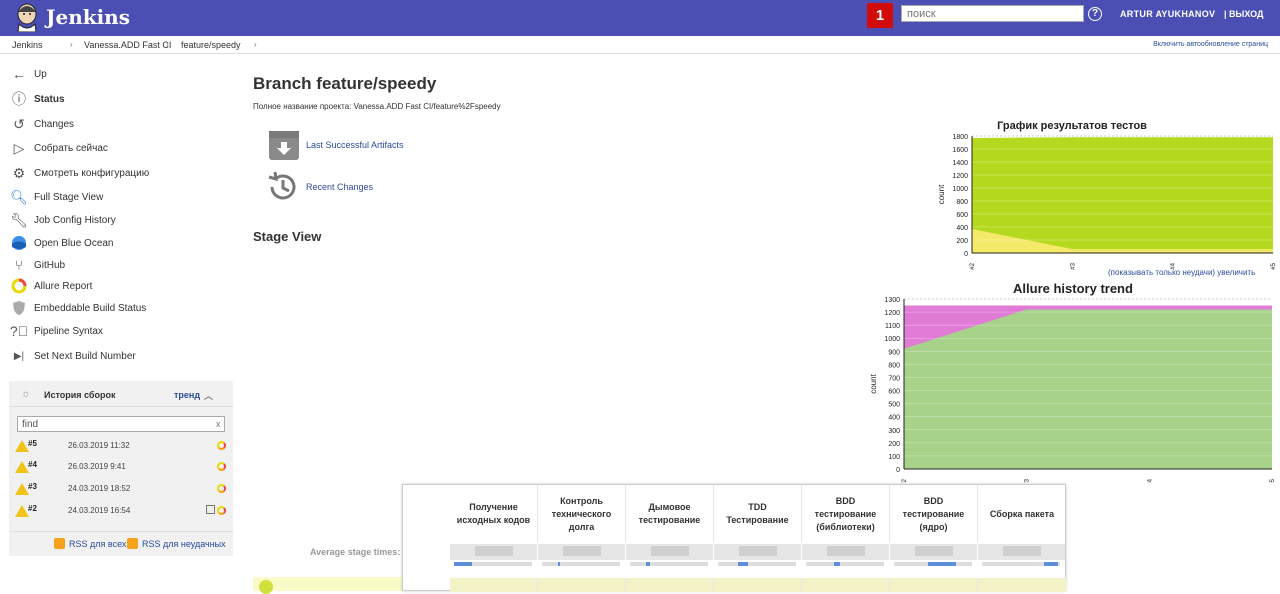 This screenshot has width=1280, height=594. What do you see at coordinates (892, 326) in the screenshot?
I see `y-tick-label: 1100` at bounding box center [892, 326].